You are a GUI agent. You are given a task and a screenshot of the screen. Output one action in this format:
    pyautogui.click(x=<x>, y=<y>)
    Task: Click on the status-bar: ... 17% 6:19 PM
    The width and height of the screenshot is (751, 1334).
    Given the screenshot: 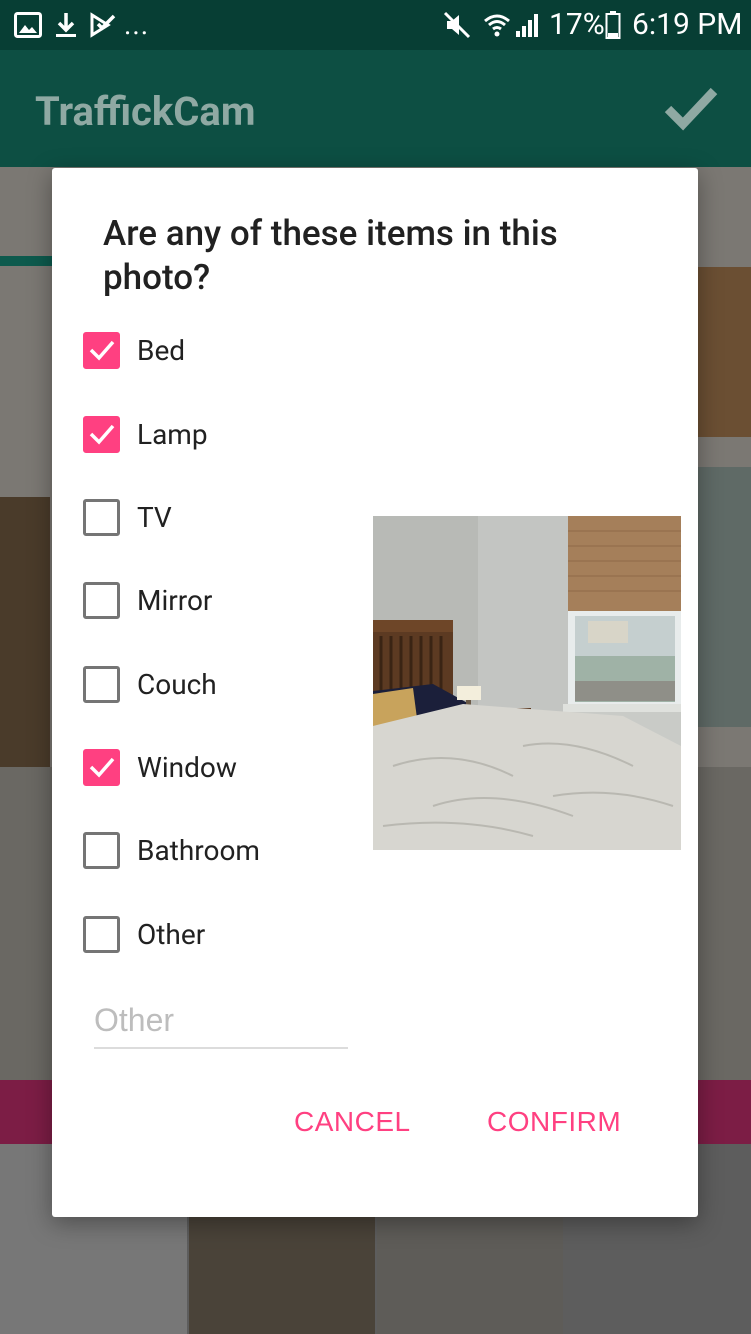 What is the action you would take?
    pyautogui.click(x=375, y=25)
    